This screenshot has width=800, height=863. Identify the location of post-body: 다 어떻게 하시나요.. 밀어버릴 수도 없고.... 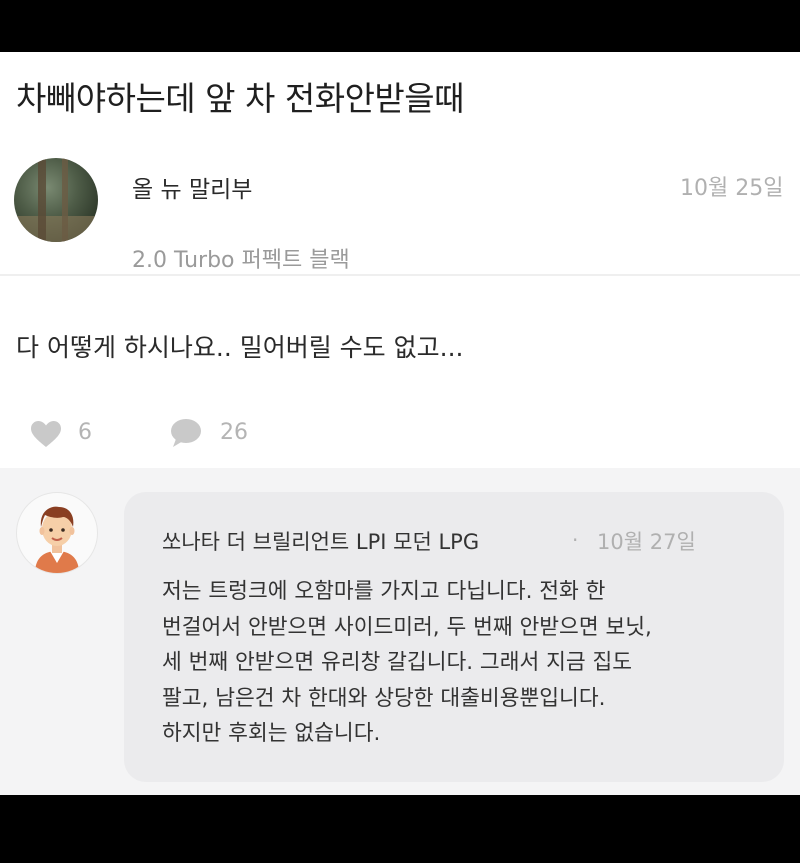
(240, 347).